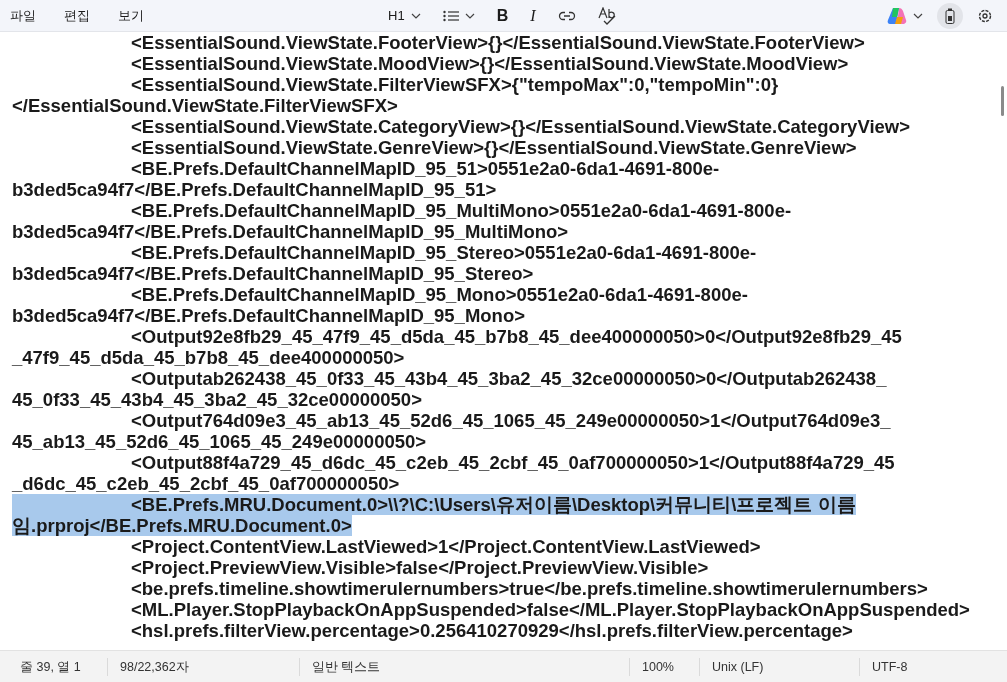 The image size is (1007, 682). I want to click on text-line: <EssentialSound.ViewState.FilterViewSFX>{"tempoMax":0,"tempoMin":0}, so click(454, 84).